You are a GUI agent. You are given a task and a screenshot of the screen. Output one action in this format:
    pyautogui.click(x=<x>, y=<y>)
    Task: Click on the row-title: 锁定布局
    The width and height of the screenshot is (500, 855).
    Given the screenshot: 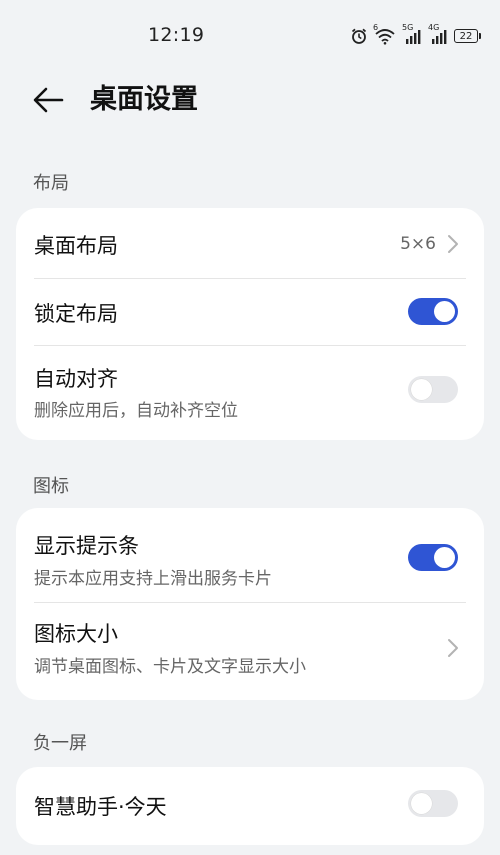 What is the action you would take?
    pyautogui.click(x=76, y=314)
    